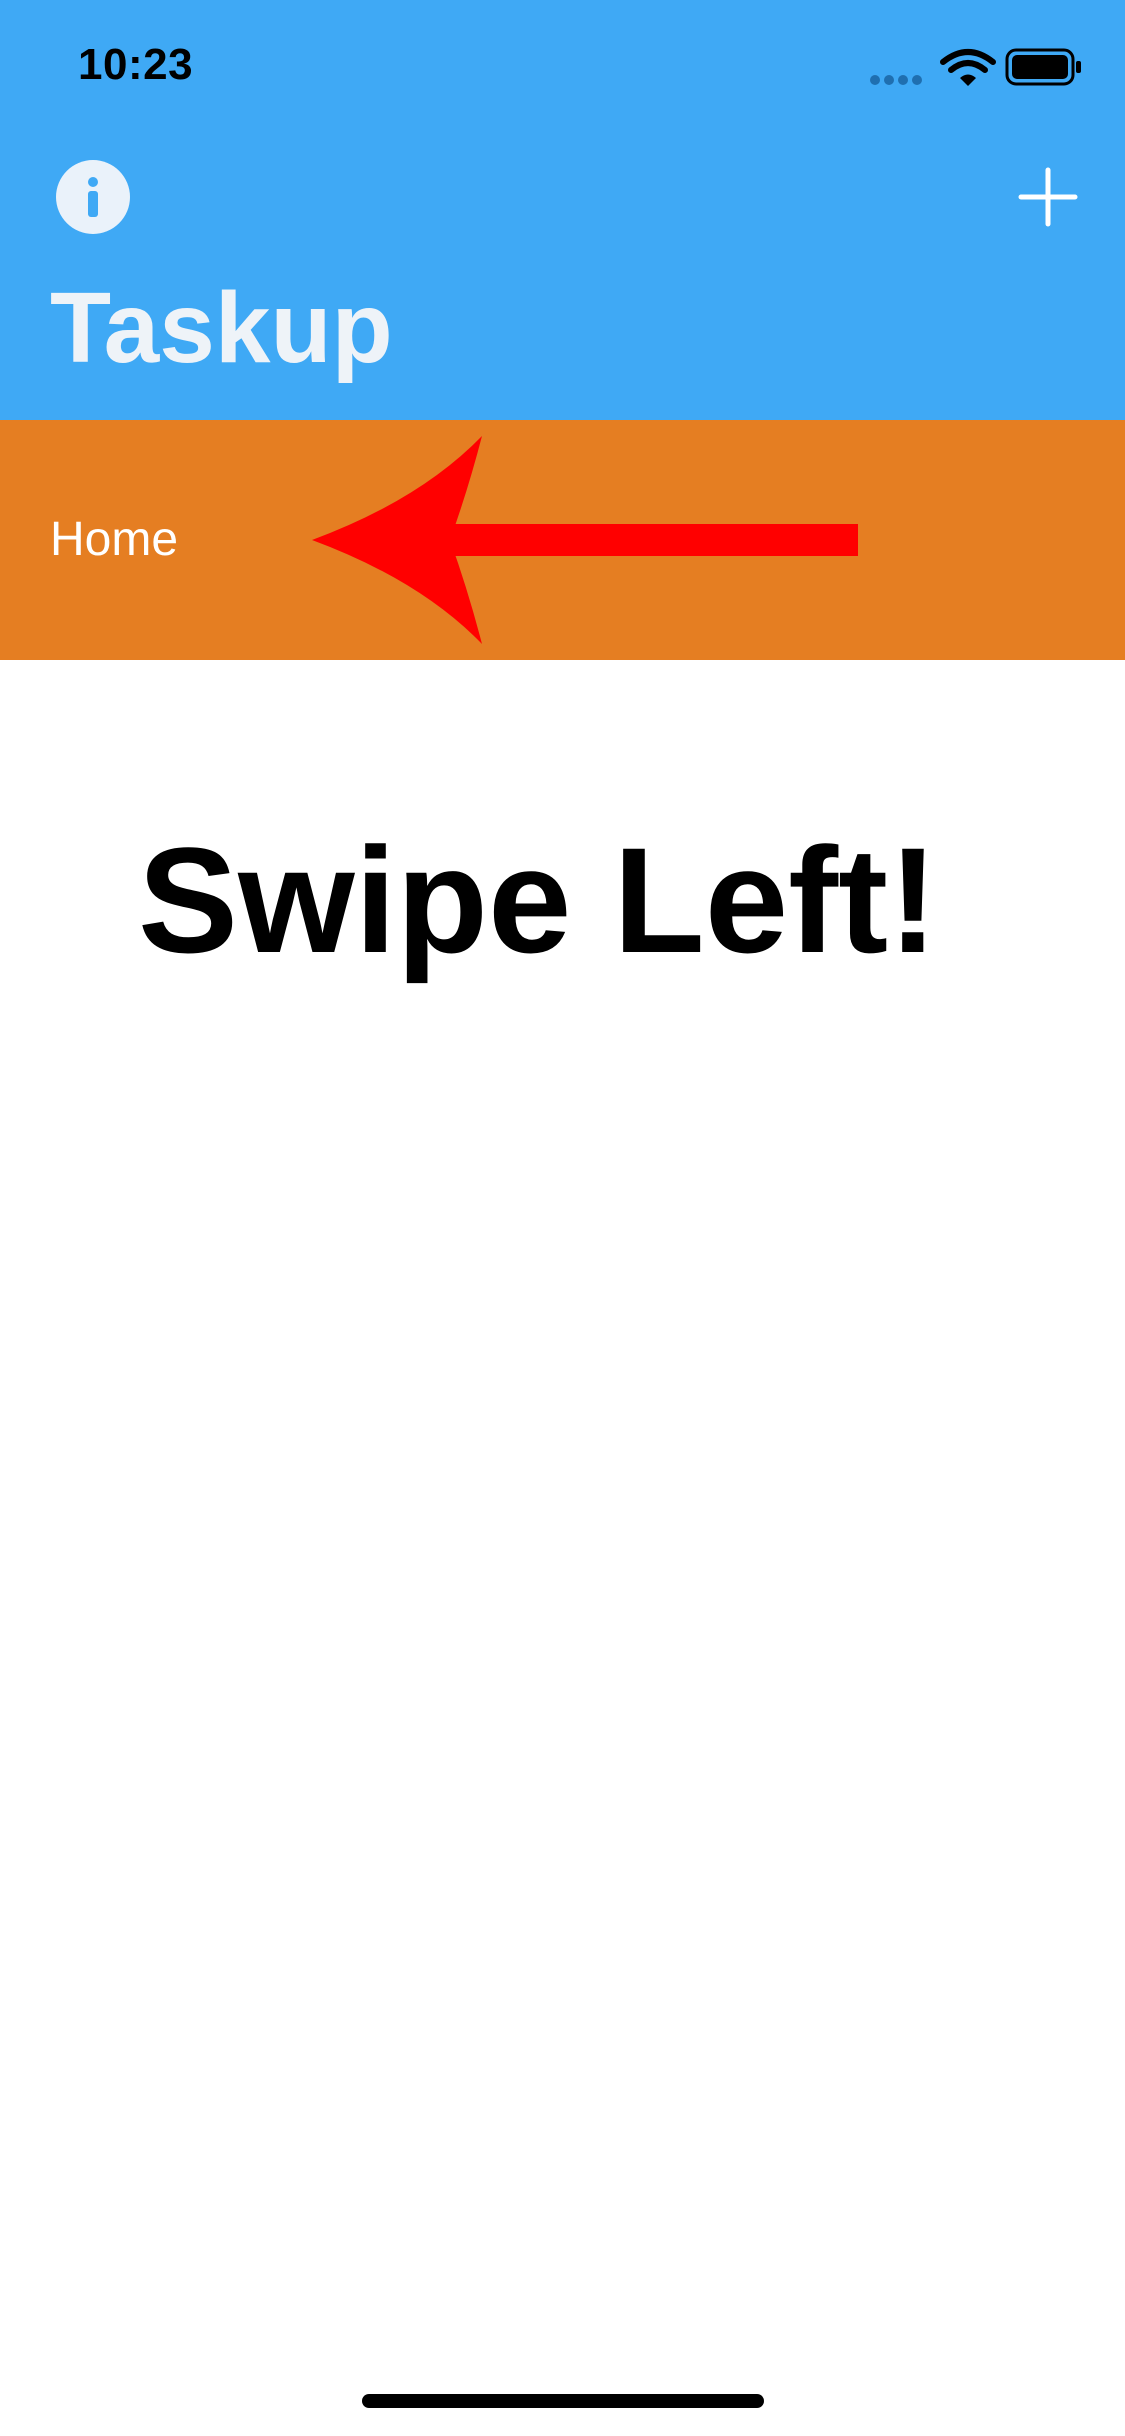 The width and height of the screenshot is (1125, 2436). I want to click on swipe-hint-text: Swipe Left!, so click(538, 900).